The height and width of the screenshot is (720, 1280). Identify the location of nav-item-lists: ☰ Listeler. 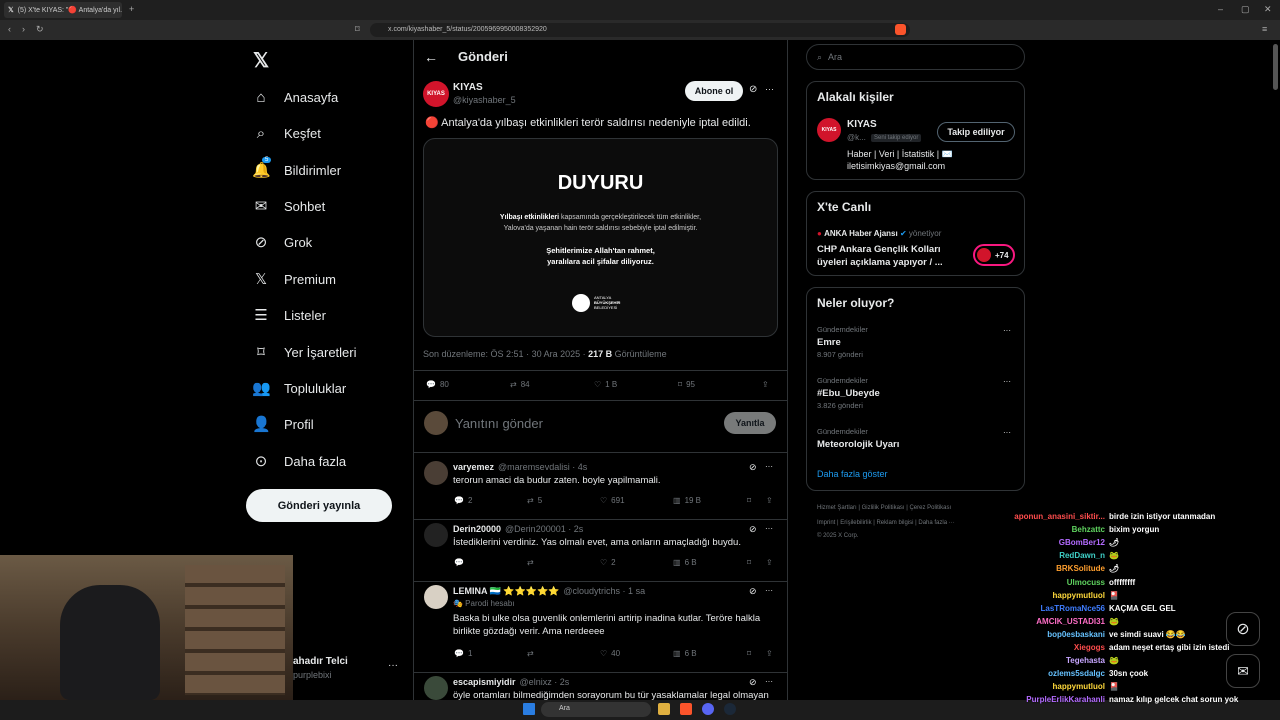
(289, 315).